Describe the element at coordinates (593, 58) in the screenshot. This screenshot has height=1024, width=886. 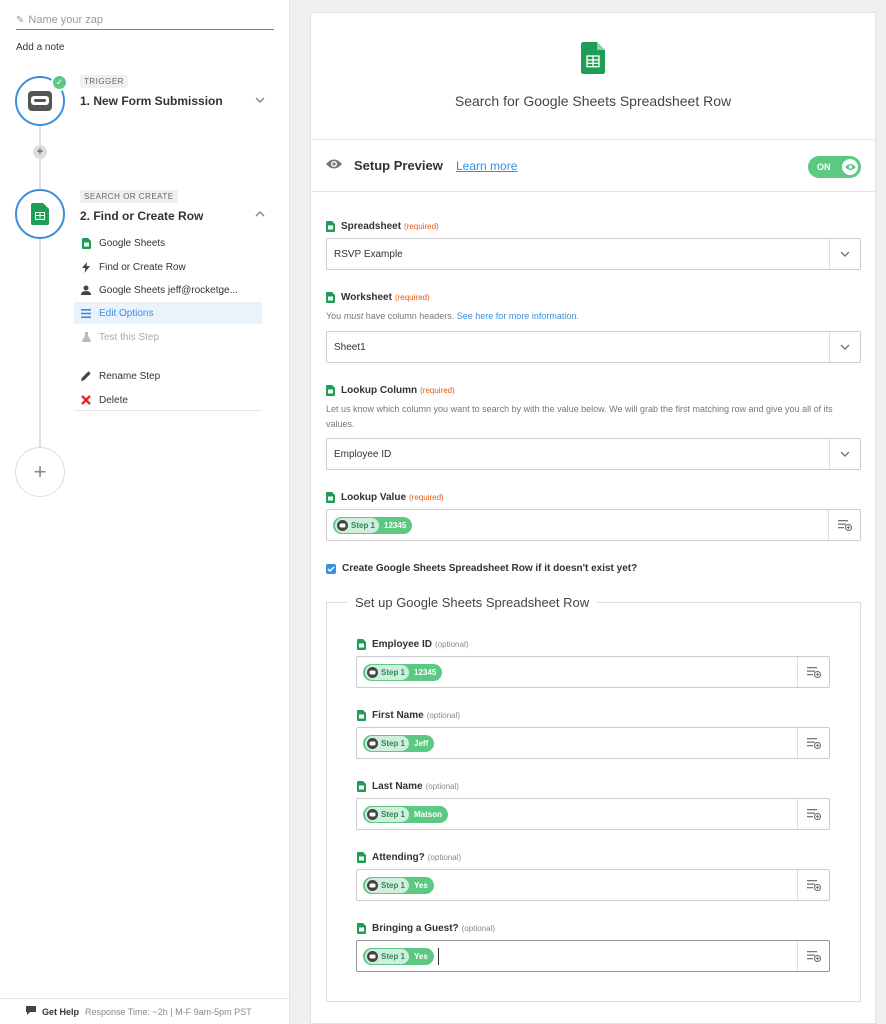
I see `google-sheets-logo` at that location.